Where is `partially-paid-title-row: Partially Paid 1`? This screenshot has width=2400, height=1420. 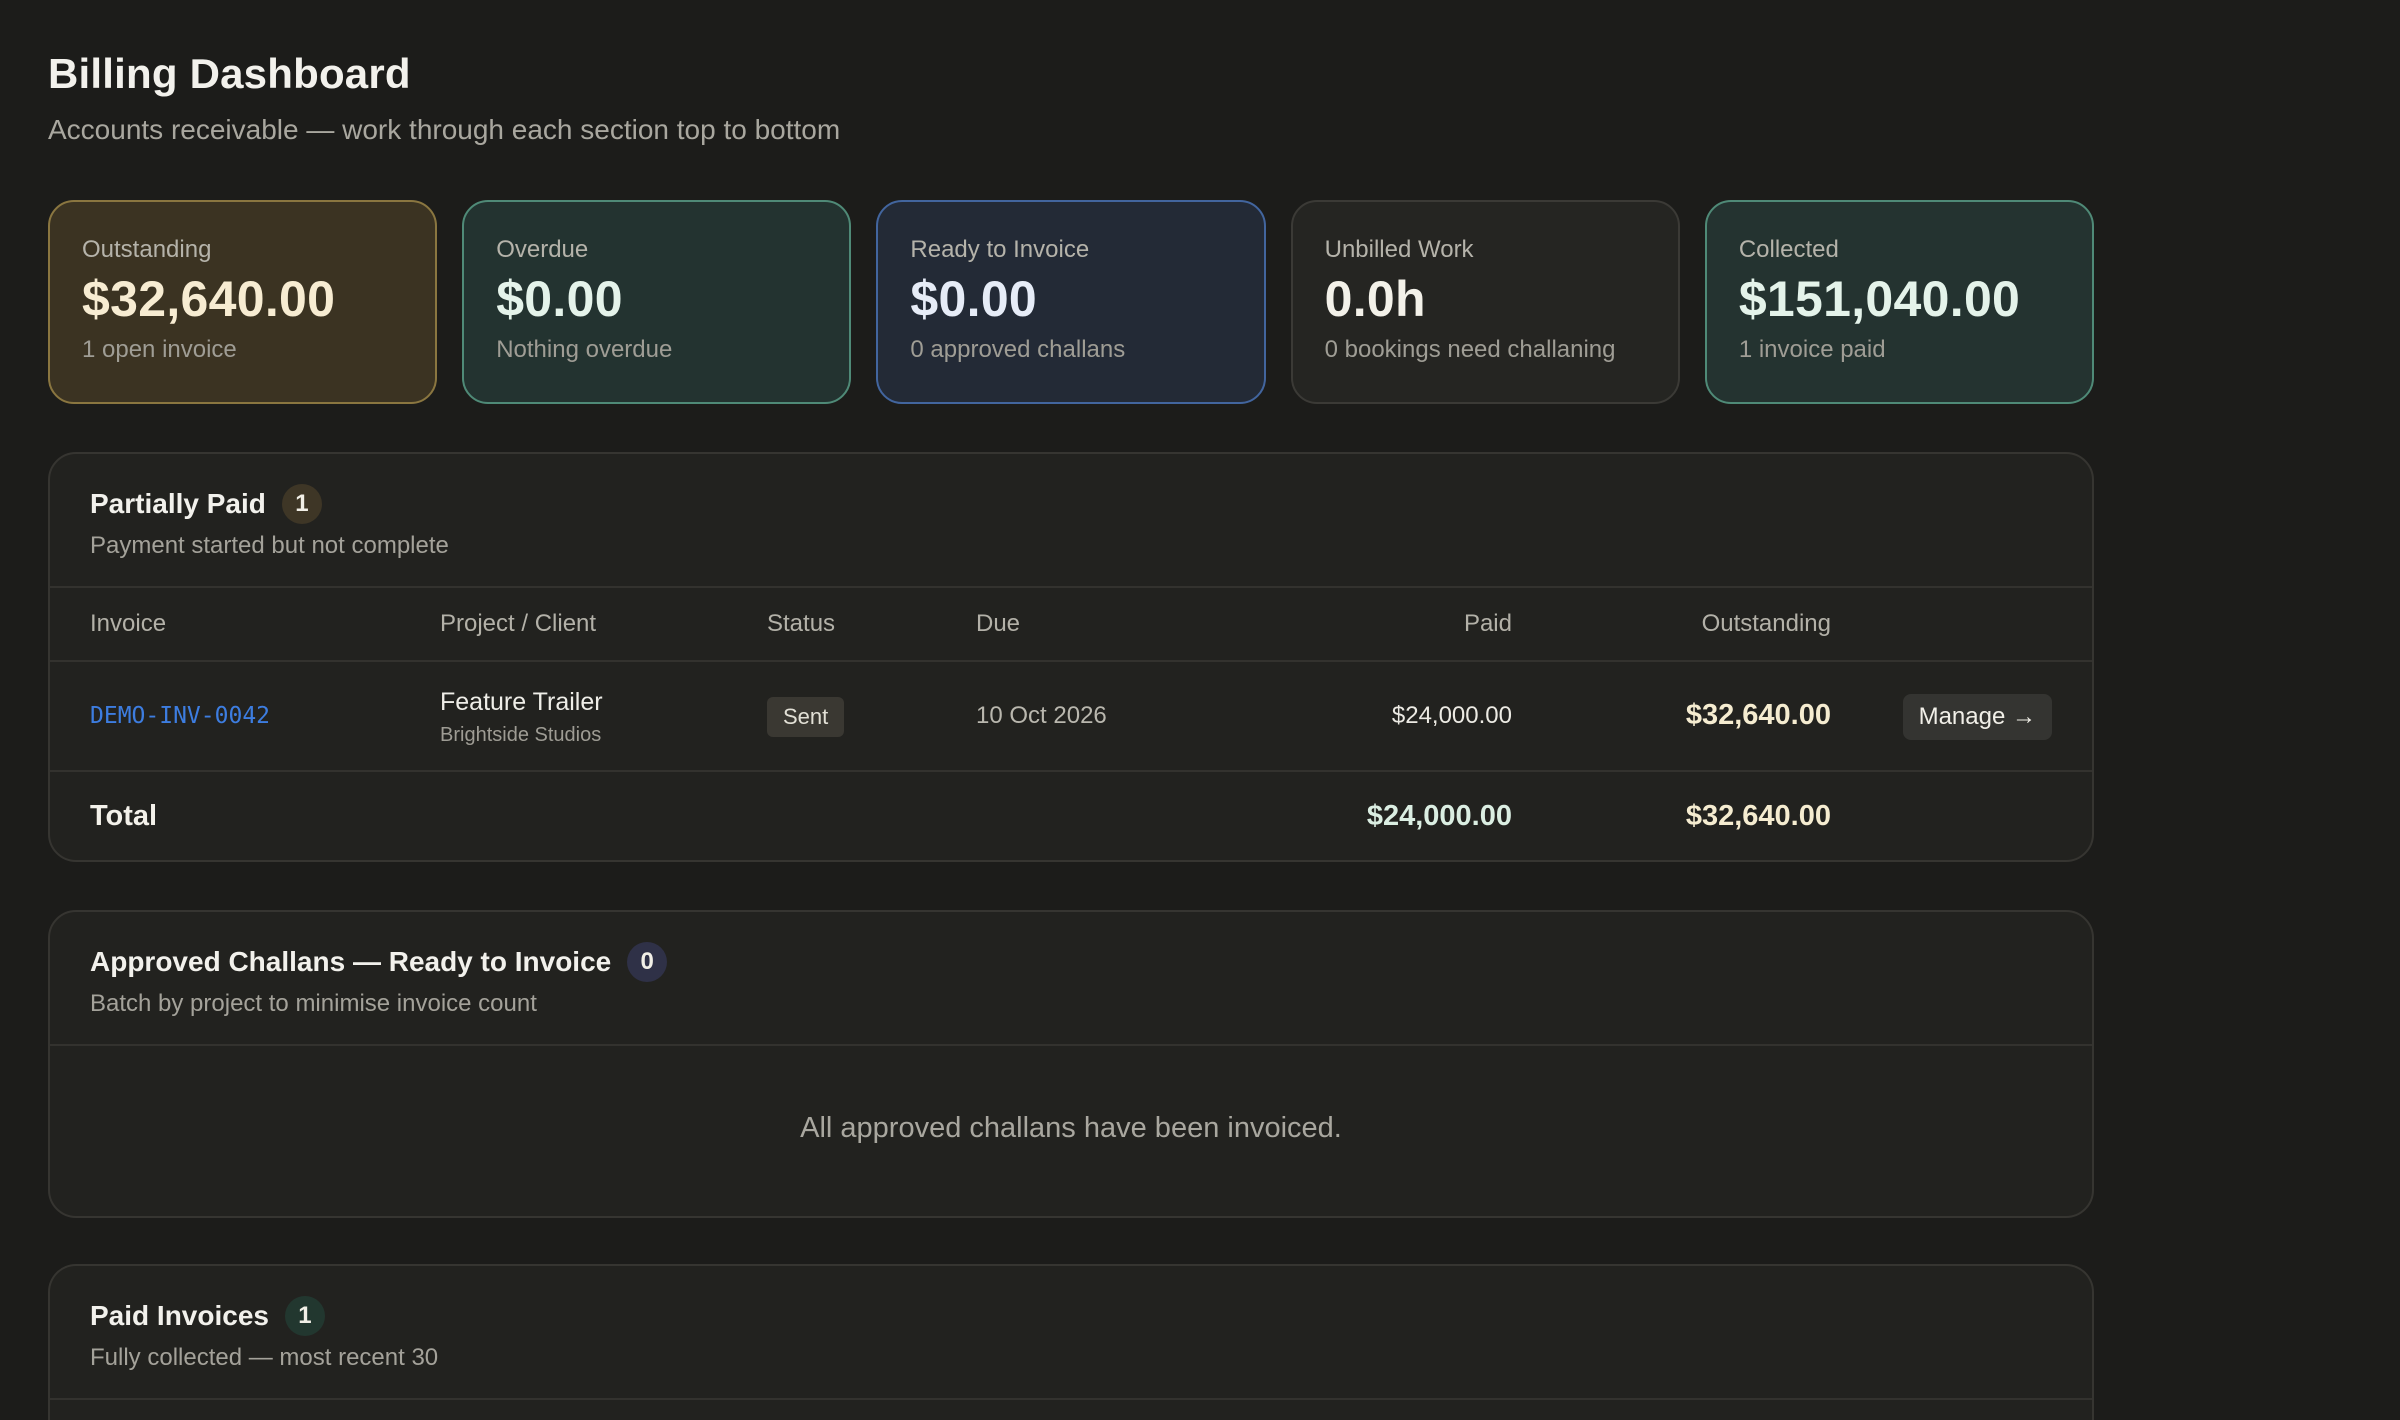 partially-paid-title-row: Partially Paid 1 is located at coordinates (206, 504).